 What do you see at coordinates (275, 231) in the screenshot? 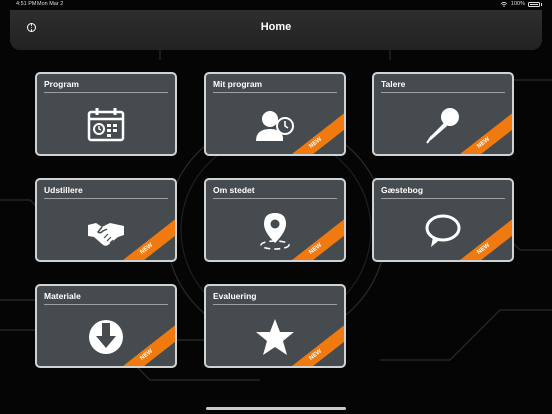
I see `location-pin-icon` at bounding box center [275, 231].